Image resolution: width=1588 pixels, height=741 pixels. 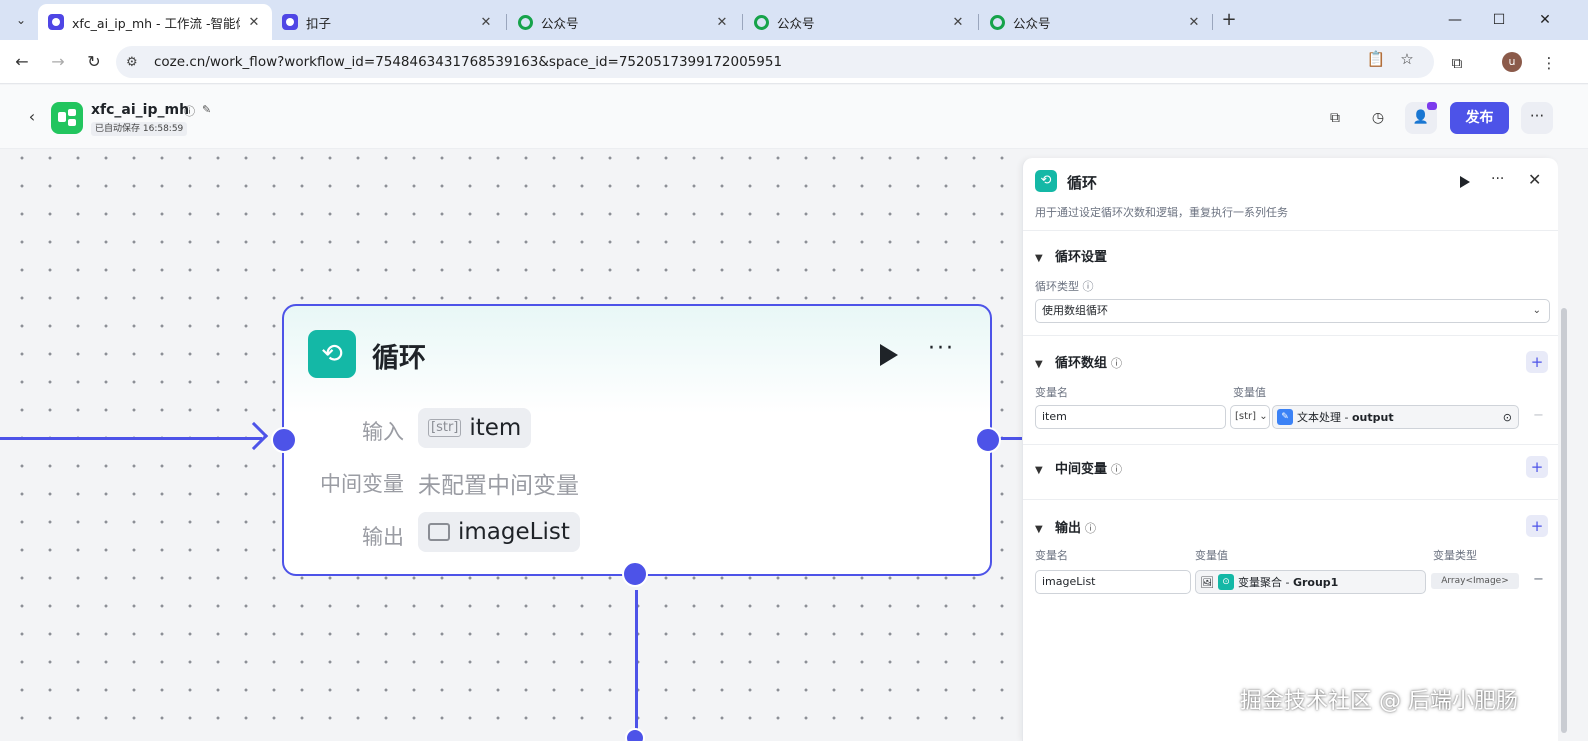 What do you see at coordinates (635, 574) in the screenshot?
I see `loop-body-port` at bounding box center [635, 574].